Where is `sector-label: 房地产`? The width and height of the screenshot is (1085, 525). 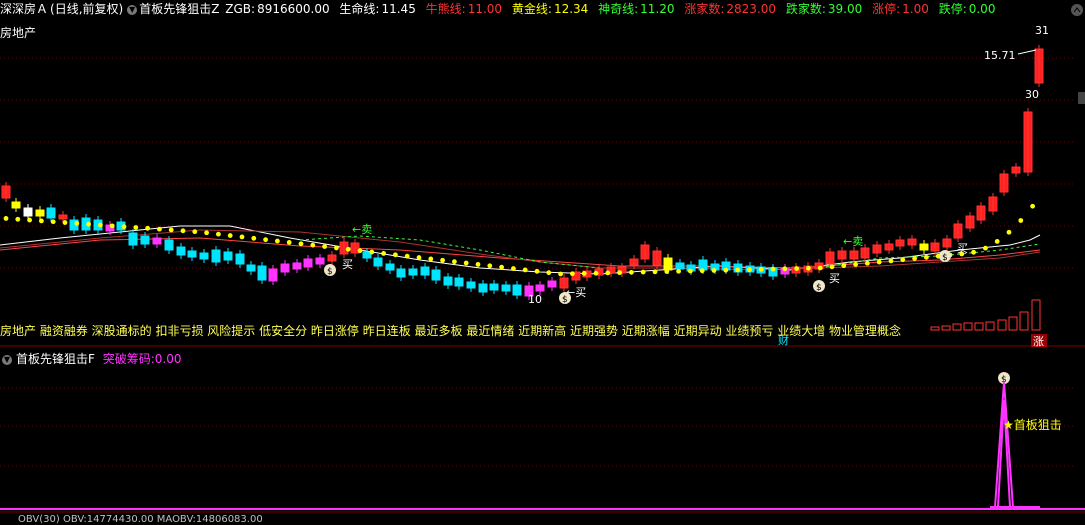 sector-label: 房地产 is located at coordinates (18, 33).